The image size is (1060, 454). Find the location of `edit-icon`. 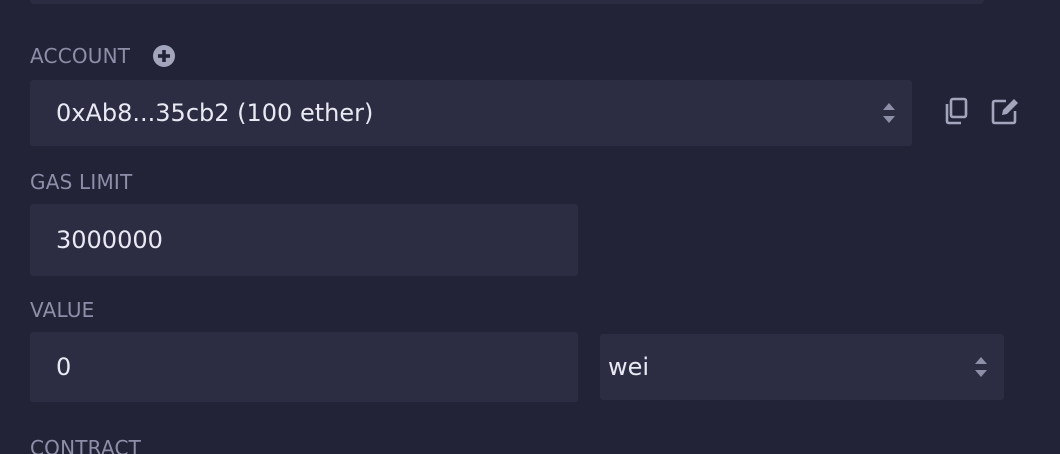

edit-icon is located at coordinates (1005, 111).